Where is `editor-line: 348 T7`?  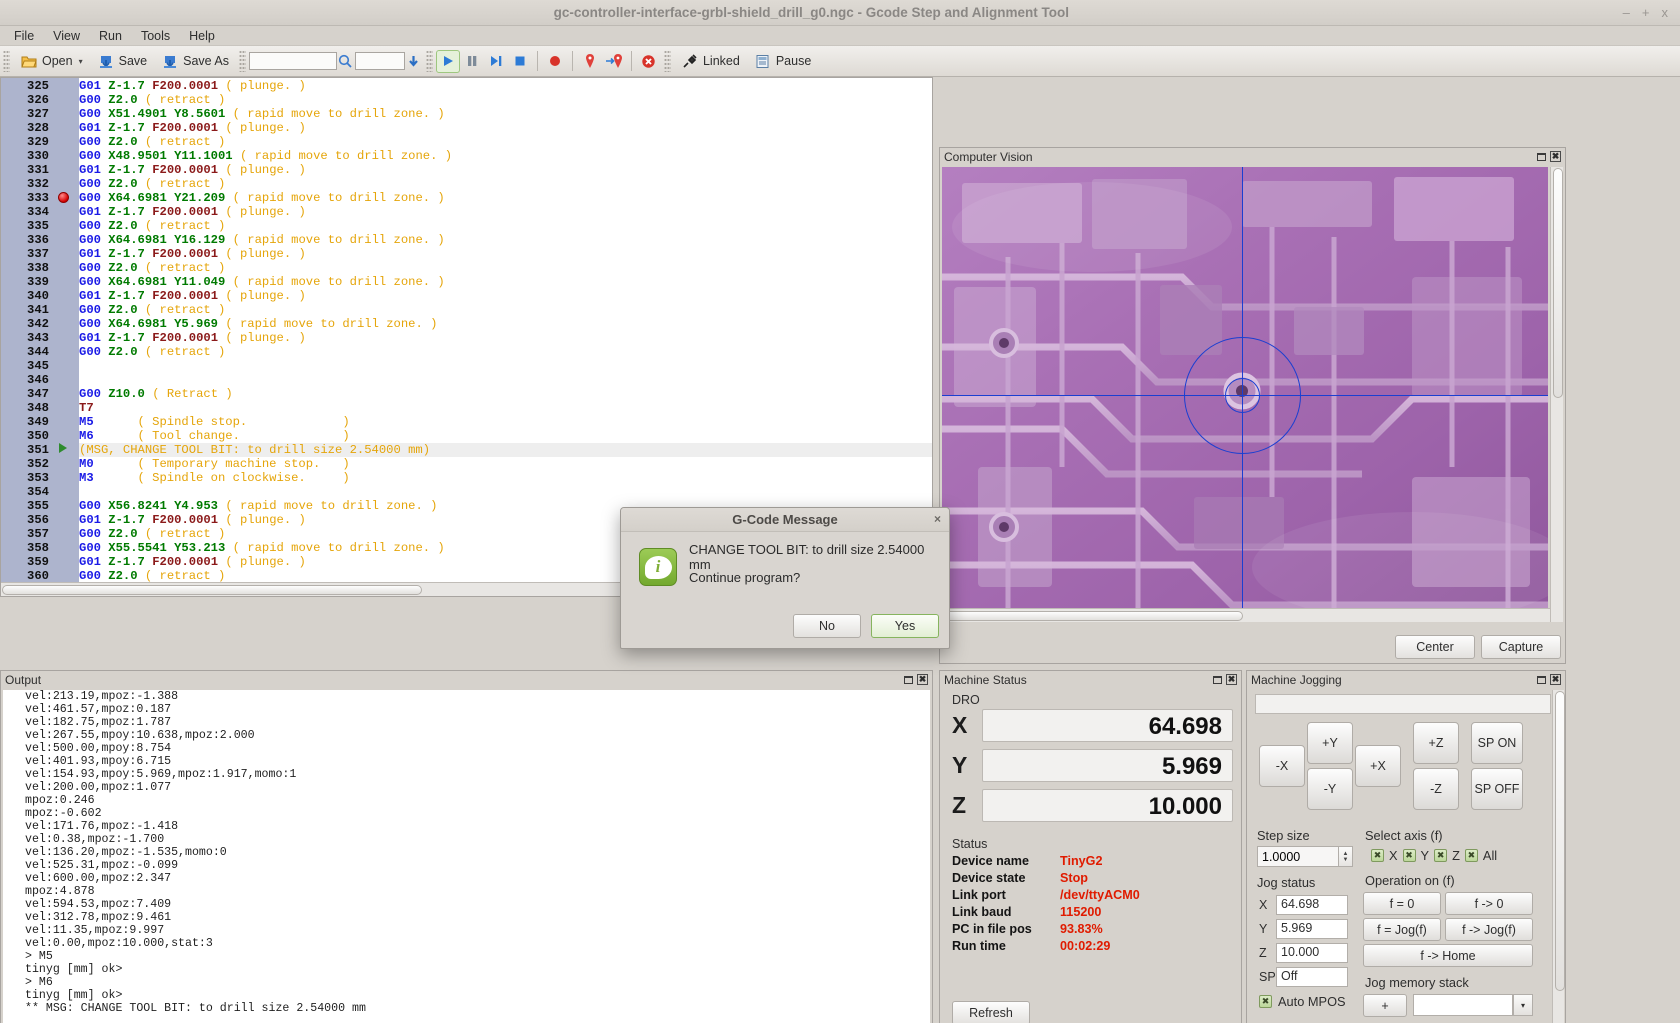 editor-line: 348 T7 is located at coordinates (466, 408).